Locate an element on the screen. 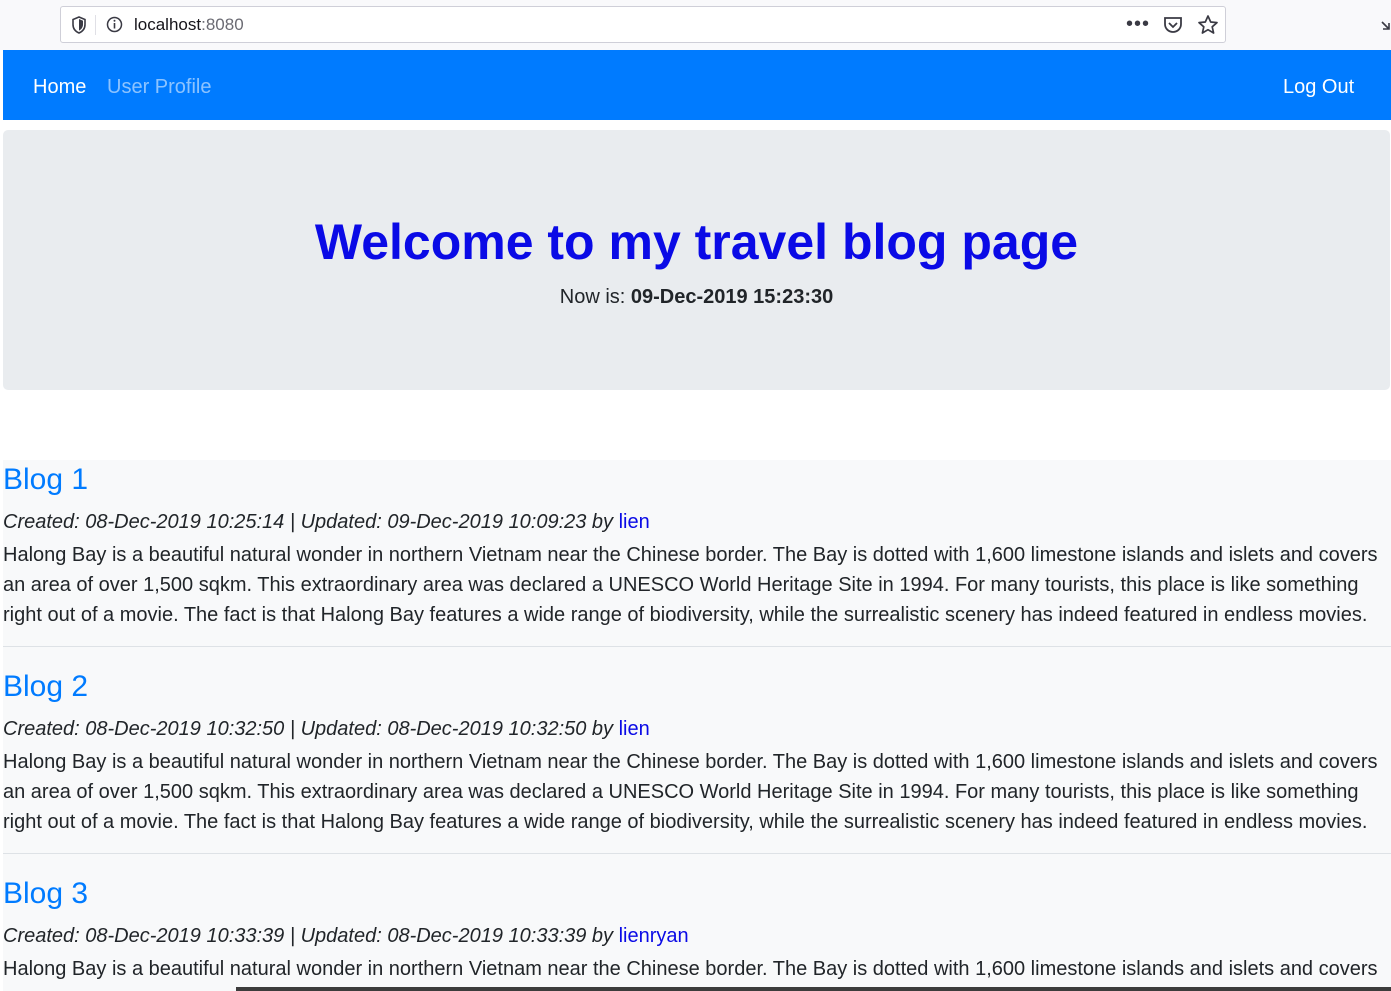  current-time-value: 09-Dec-2019 15:23:30 is located at coordinates (732, 297).